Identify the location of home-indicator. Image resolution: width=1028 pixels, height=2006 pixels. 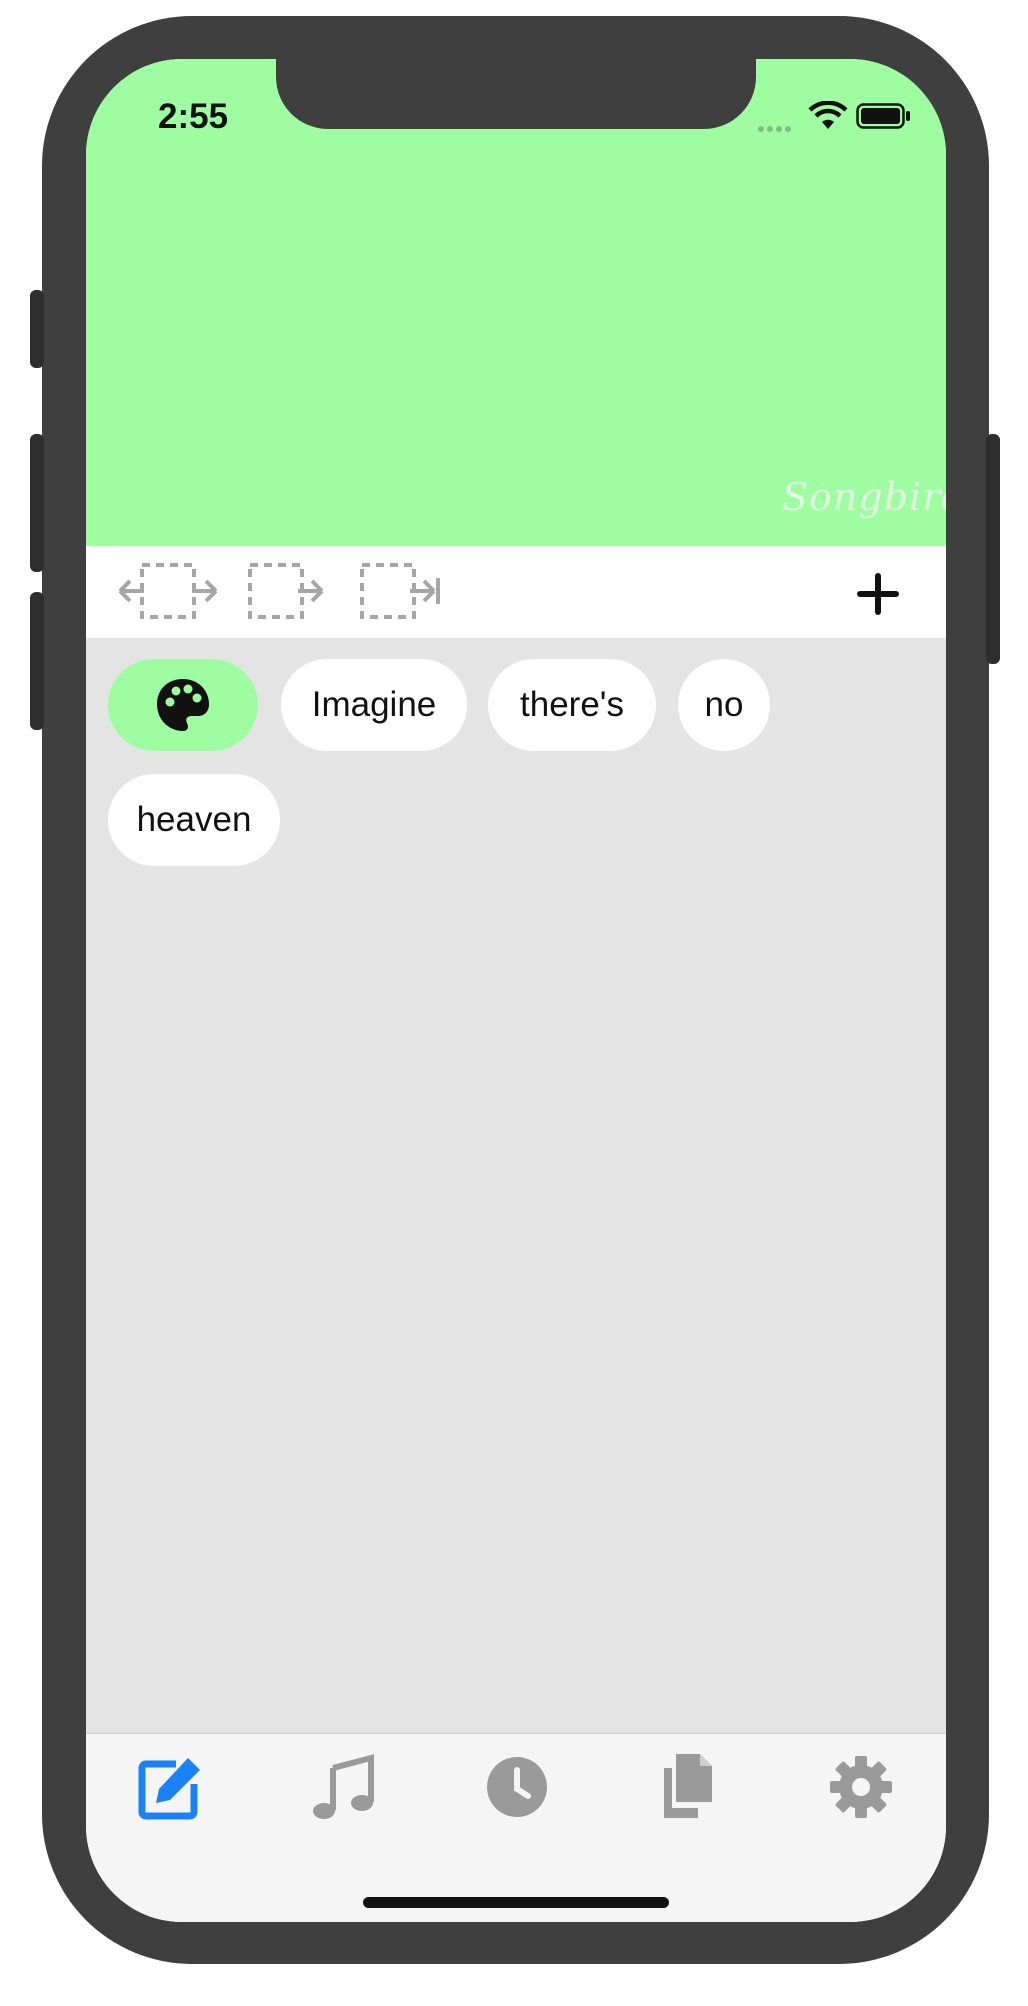
(516, 1902).